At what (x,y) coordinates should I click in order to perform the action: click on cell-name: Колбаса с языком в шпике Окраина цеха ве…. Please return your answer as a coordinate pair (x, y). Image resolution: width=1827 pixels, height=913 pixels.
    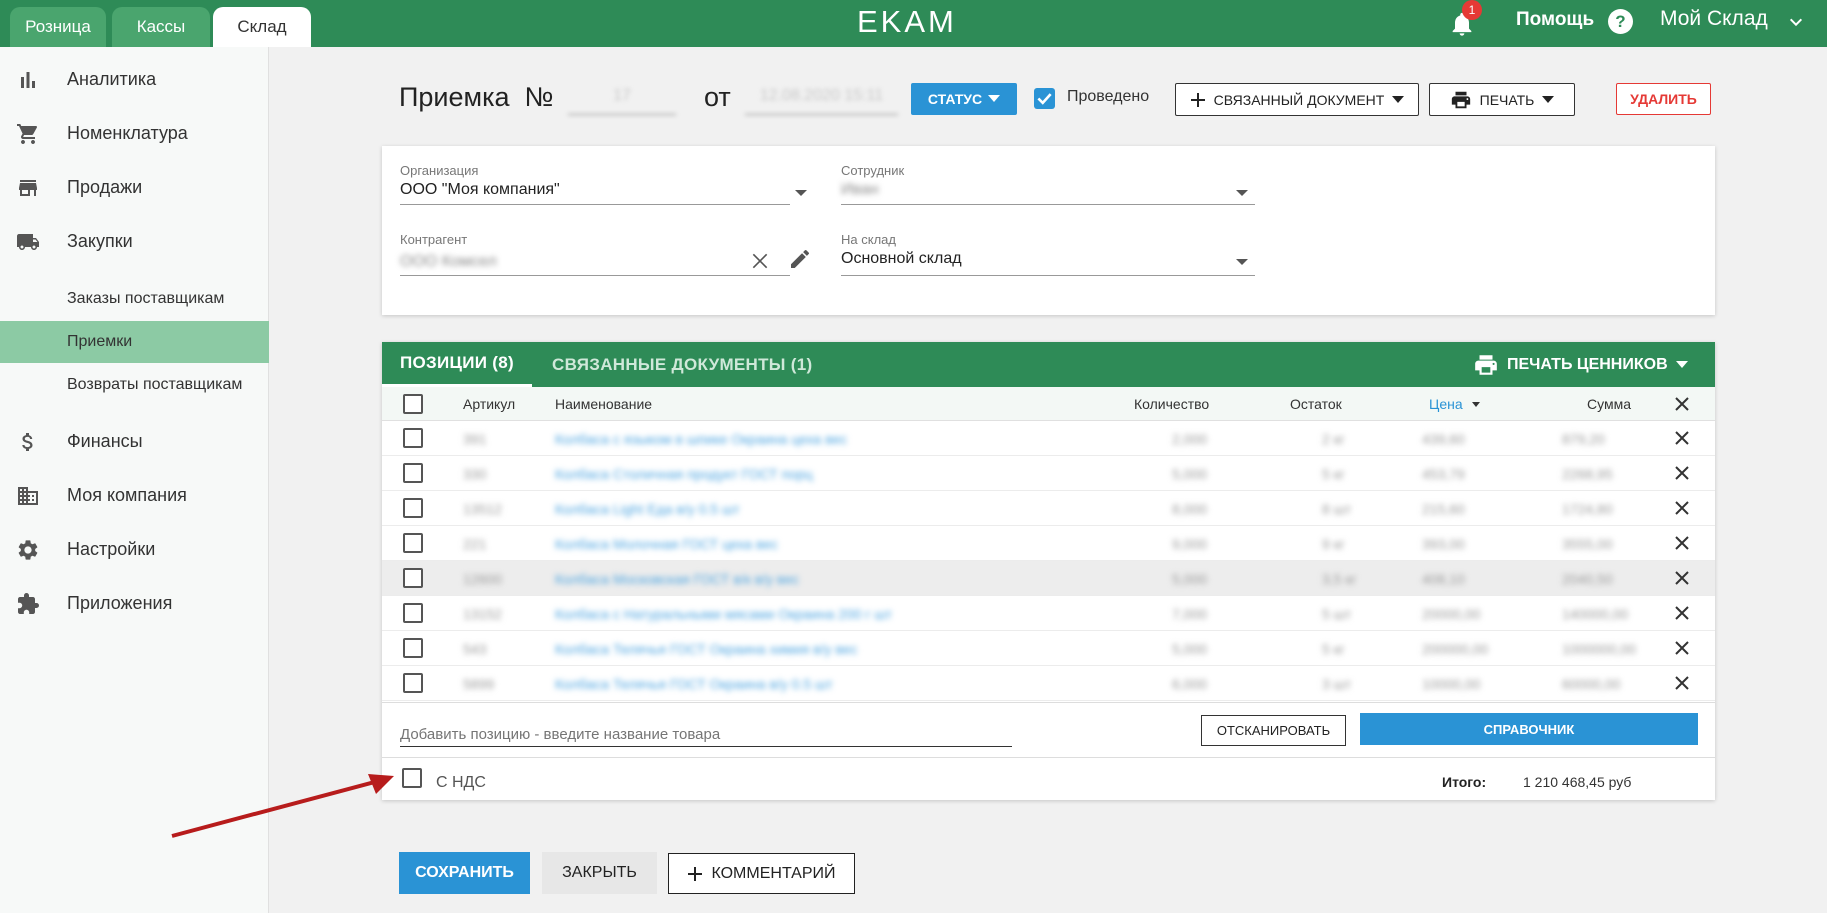
    Looking at the image, I should click on (701, 439).